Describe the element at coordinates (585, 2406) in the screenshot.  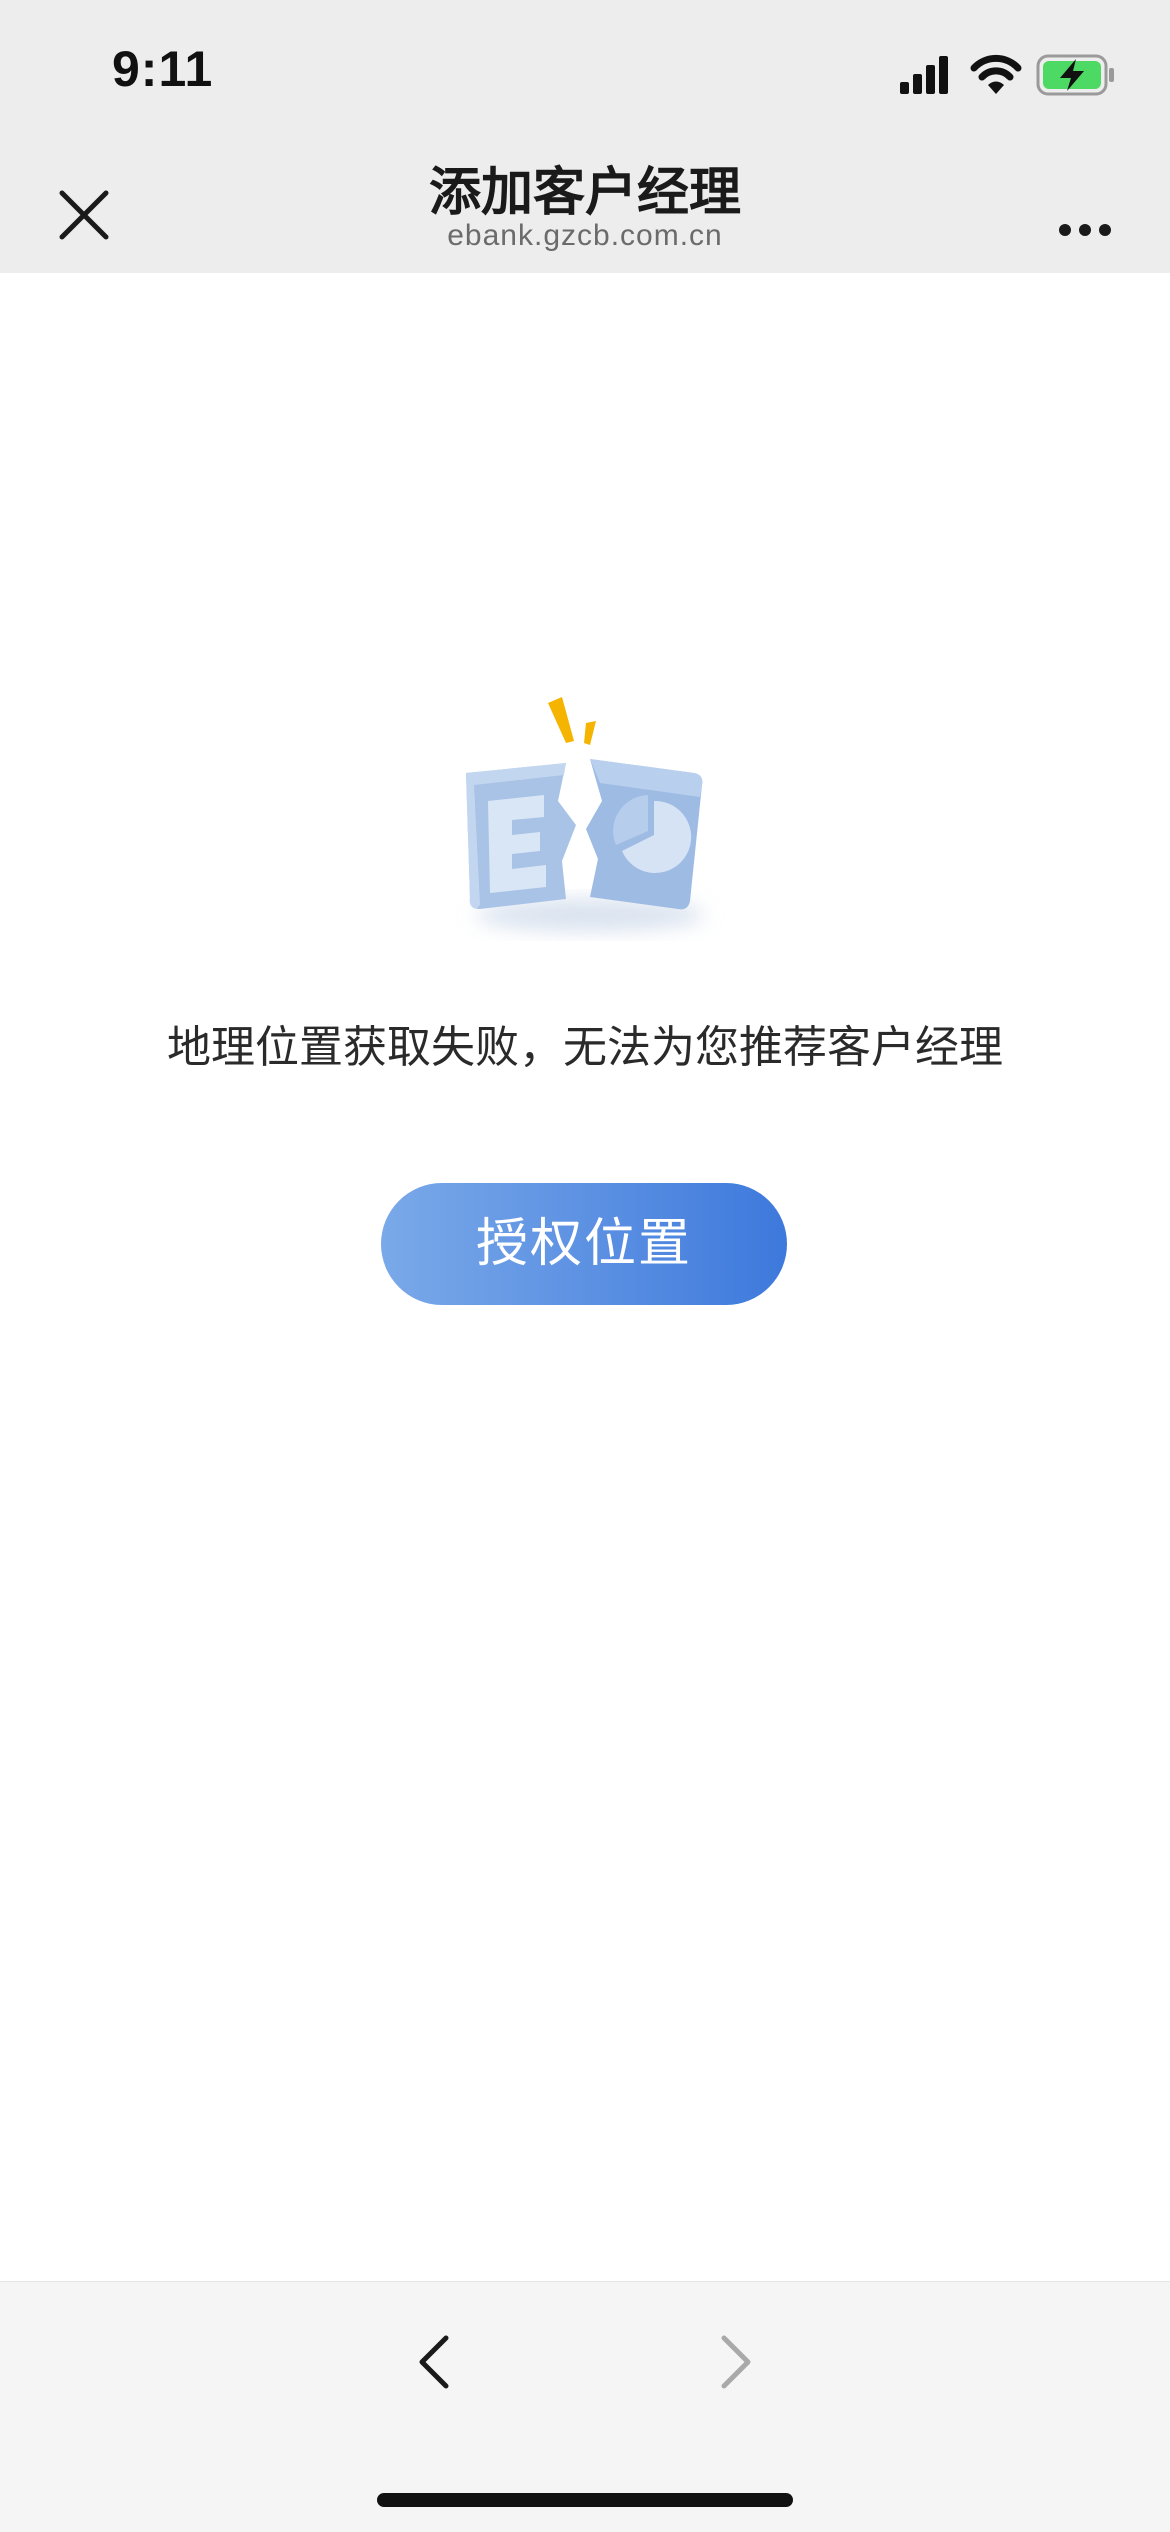
I see `bottom-toolbar` at that location.